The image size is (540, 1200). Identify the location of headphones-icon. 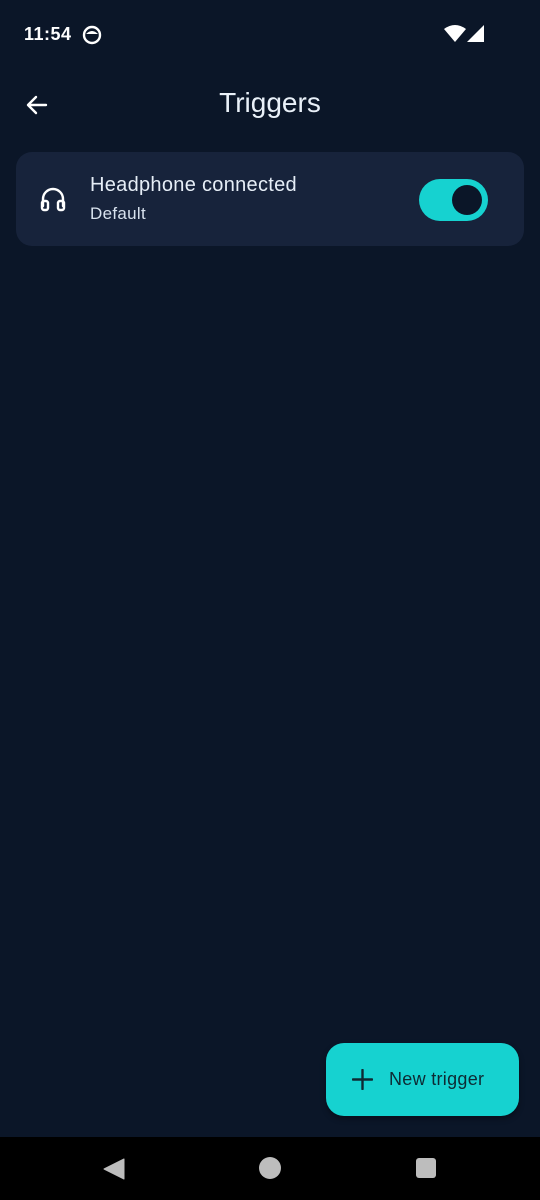
(53, 199).